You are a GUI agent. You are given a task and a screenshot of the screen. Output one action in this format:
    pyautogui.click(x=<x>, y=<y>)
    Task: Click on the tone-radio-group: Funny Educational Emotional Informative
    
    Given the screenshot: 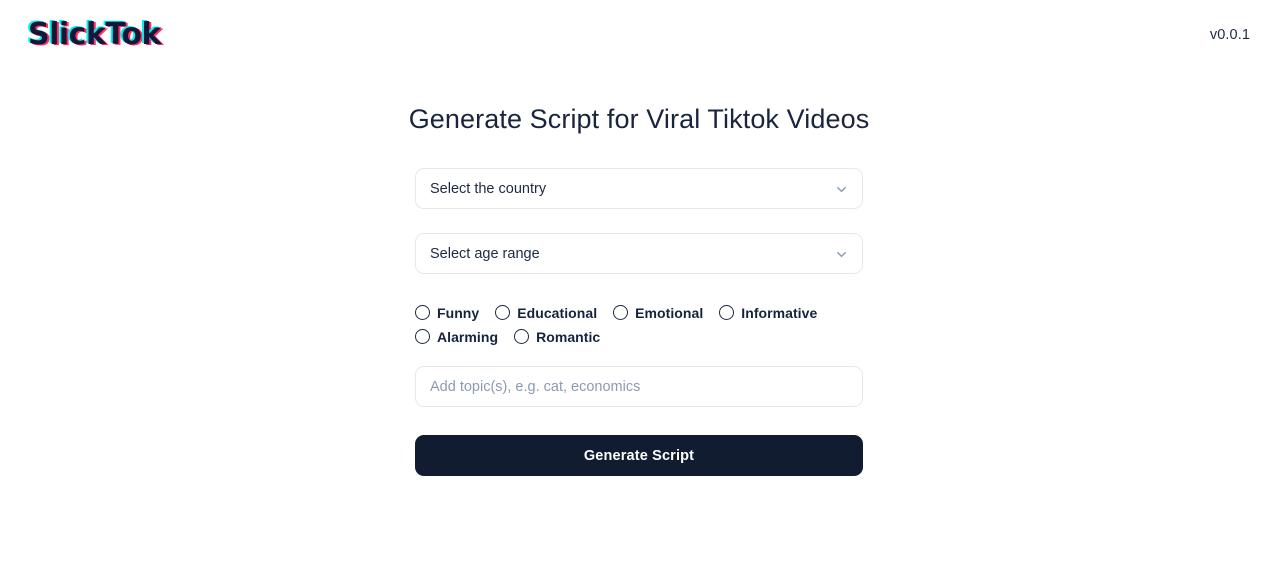 What is the action you would take?
    pyautogui.click(x=639, y=324)
    